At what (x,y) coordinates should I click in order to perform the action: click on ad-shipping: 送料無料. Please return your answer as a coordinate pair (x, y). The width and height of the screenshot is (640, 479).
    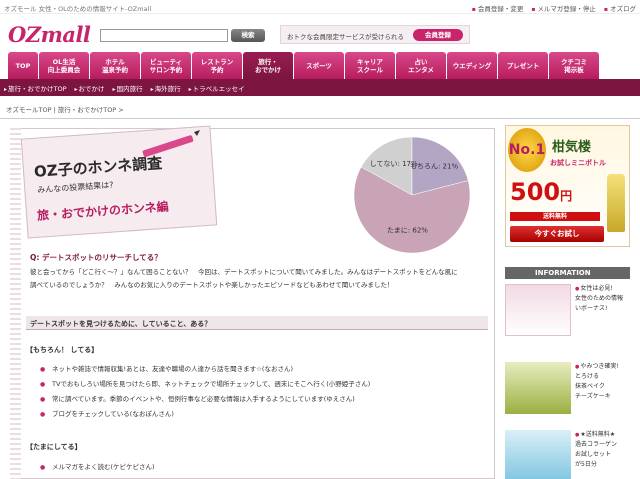
    Looking at the image, I should click on (555, 216).